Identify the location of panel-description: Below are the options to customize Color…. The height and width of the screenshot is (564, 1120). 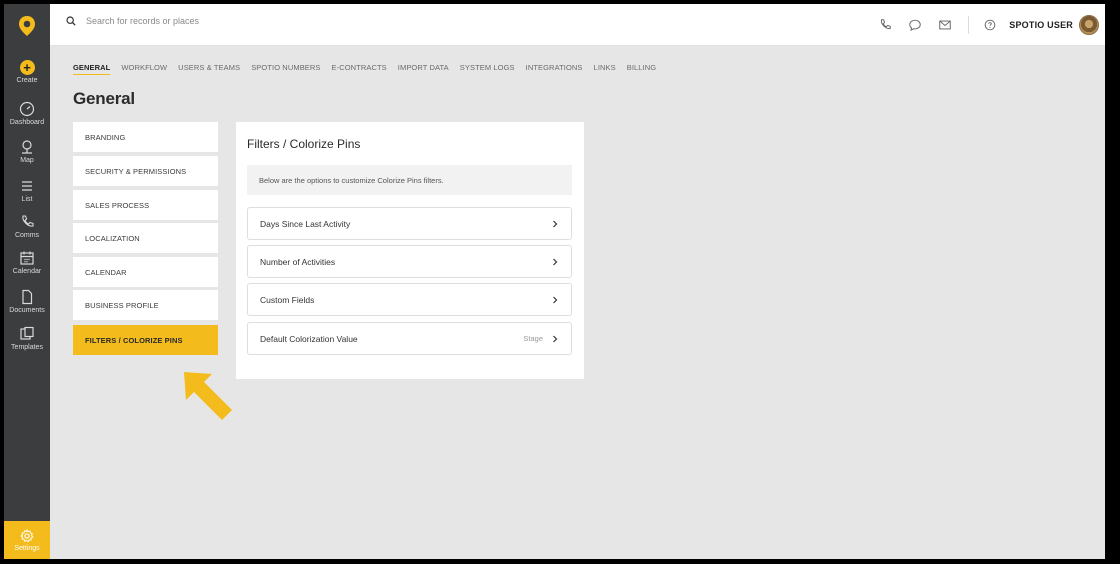
(409, 180).